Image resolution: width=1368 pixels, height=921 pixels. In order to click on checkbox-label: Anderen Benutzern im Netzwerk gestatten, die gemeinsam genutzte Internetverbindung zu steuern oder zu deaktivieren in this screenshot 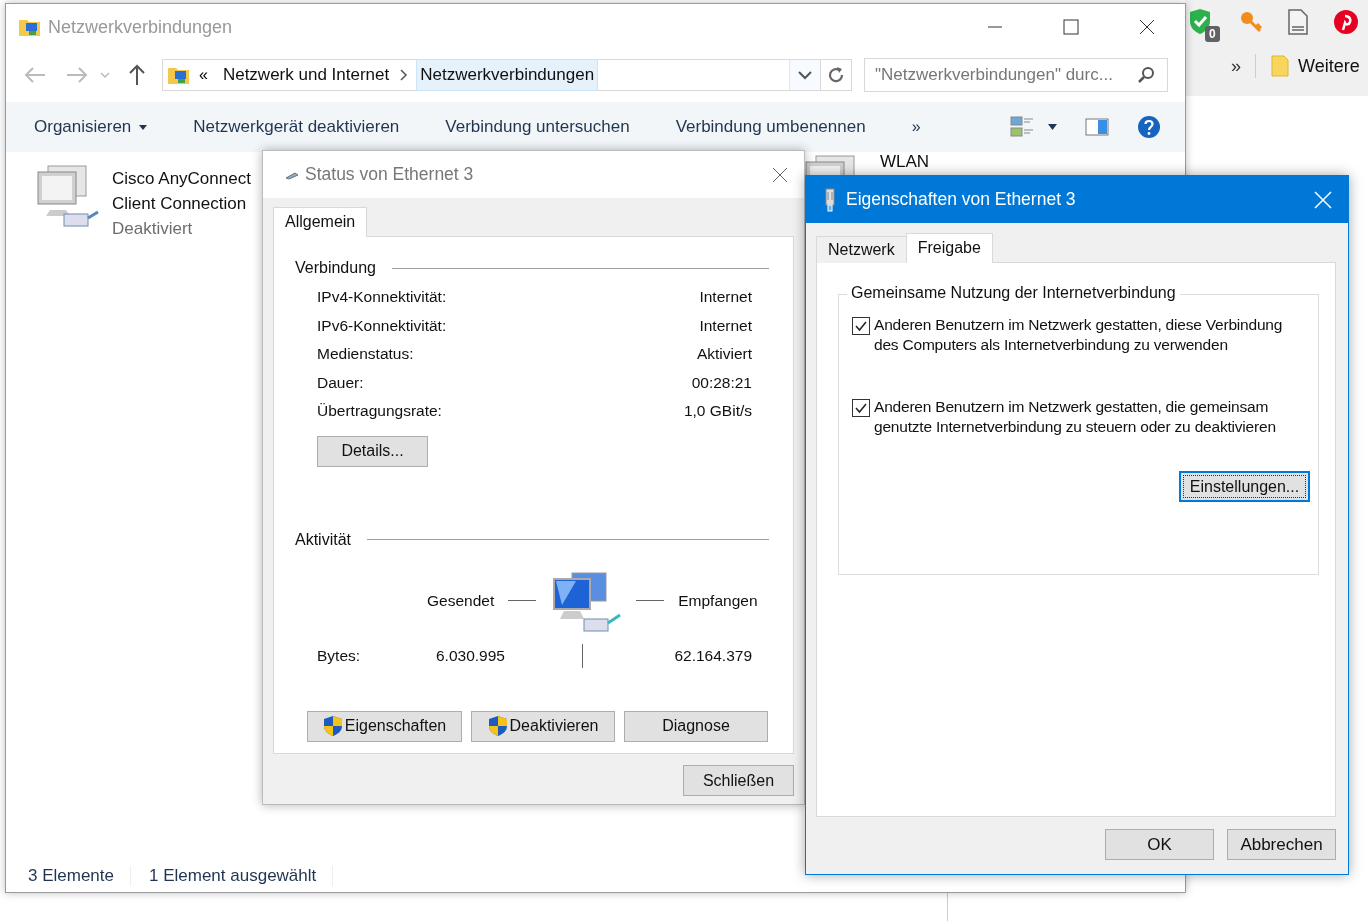, I will do `click(1075, 417)`.